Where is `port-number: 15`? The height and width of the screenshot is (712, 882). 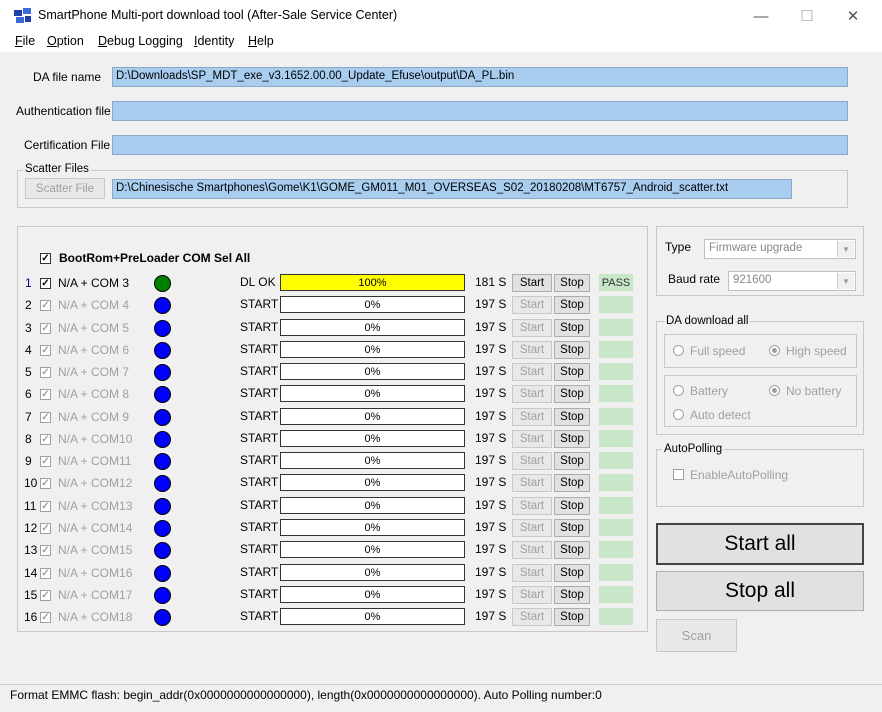 port-number: 15 is located at coordinates (31, 595).